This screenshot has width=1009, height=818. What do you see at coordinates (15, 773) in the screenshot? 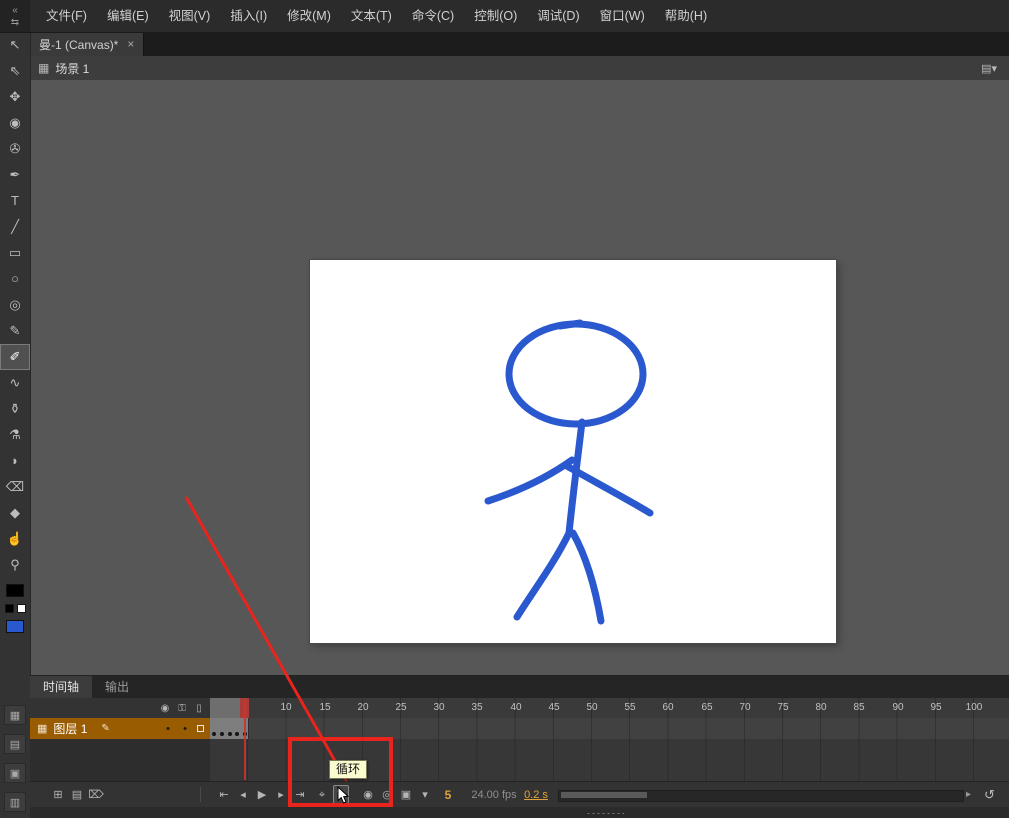
I see `align-panel-icon: ▣` at bounding box center [15, 773].